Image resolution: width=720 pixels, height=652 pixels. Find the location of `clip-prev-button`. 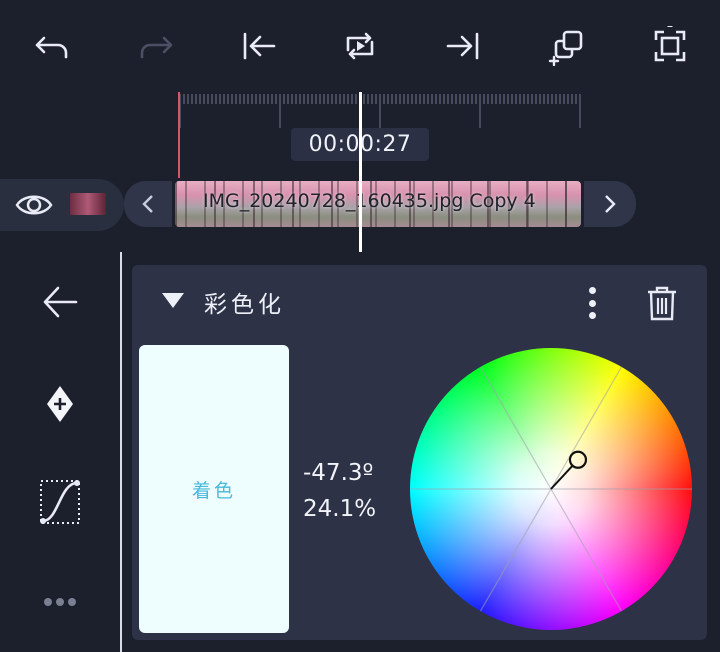

clip-prev-button is located at coordinates (148, 204).